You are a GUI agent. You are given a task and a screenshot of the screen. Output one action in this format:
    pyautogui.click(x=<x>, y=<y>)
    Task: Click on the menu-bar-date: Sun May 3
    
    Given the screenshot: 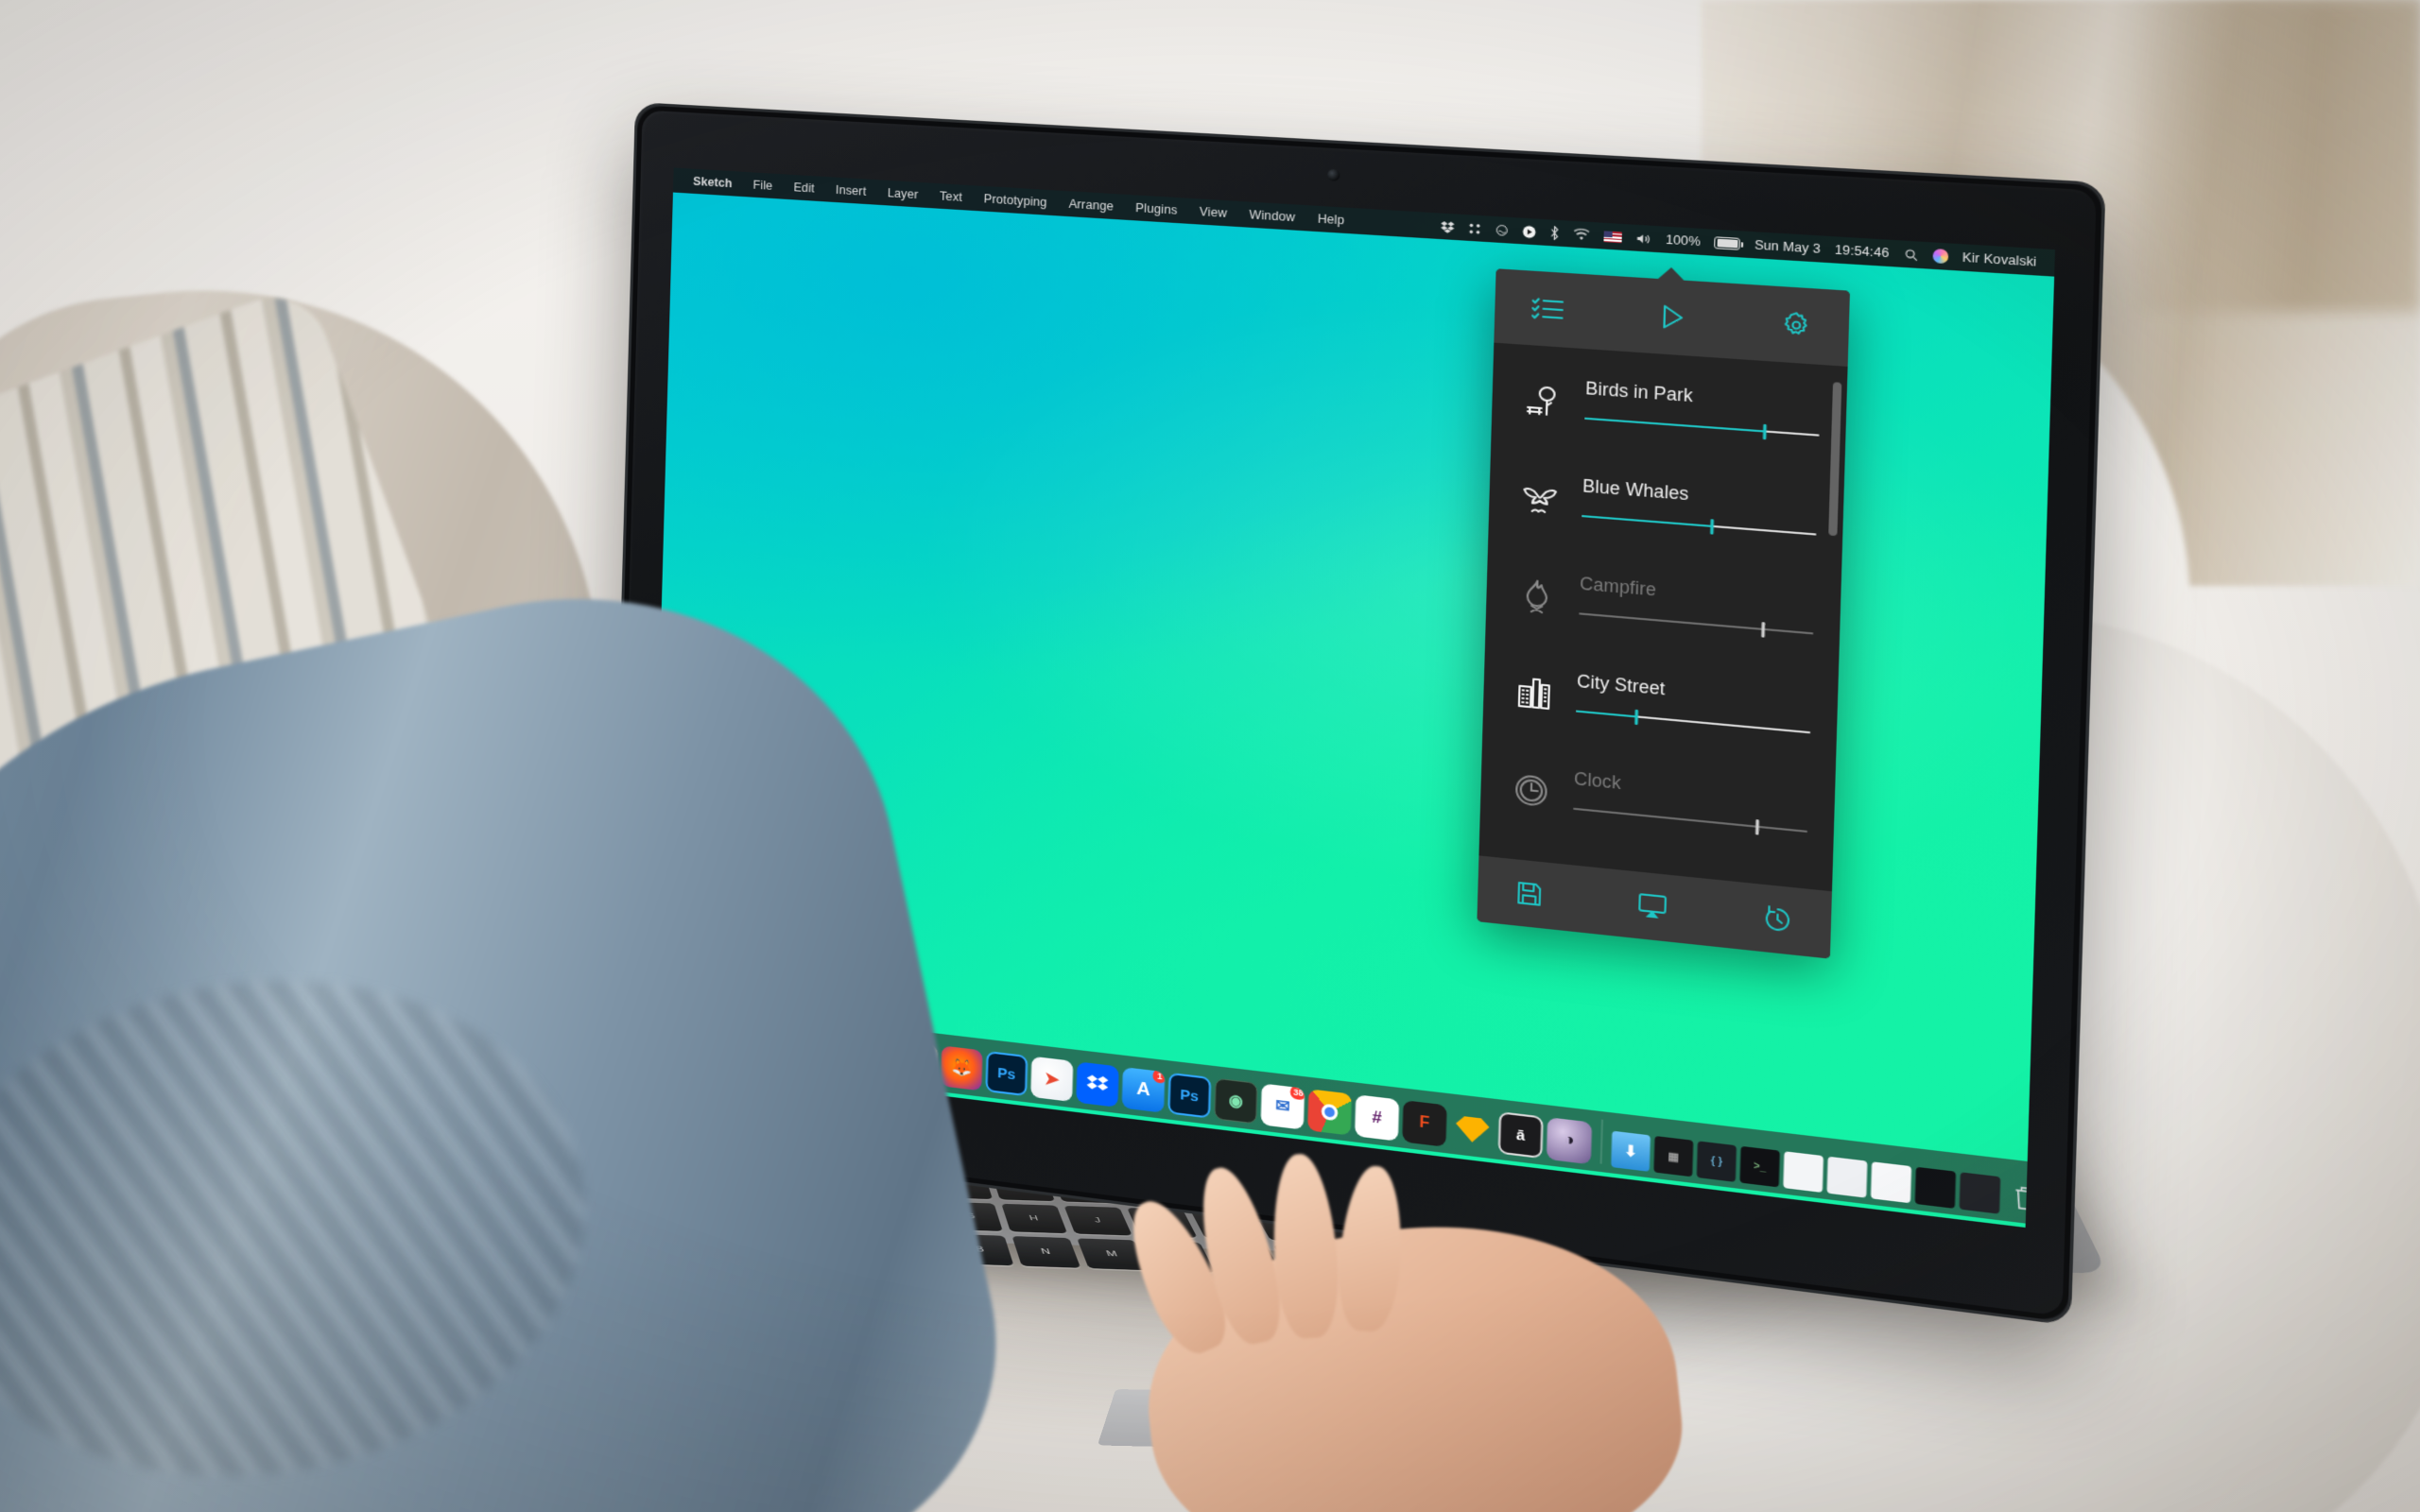 What is the action you would take?
    pyautogui.click(x=1787, y=247)
    